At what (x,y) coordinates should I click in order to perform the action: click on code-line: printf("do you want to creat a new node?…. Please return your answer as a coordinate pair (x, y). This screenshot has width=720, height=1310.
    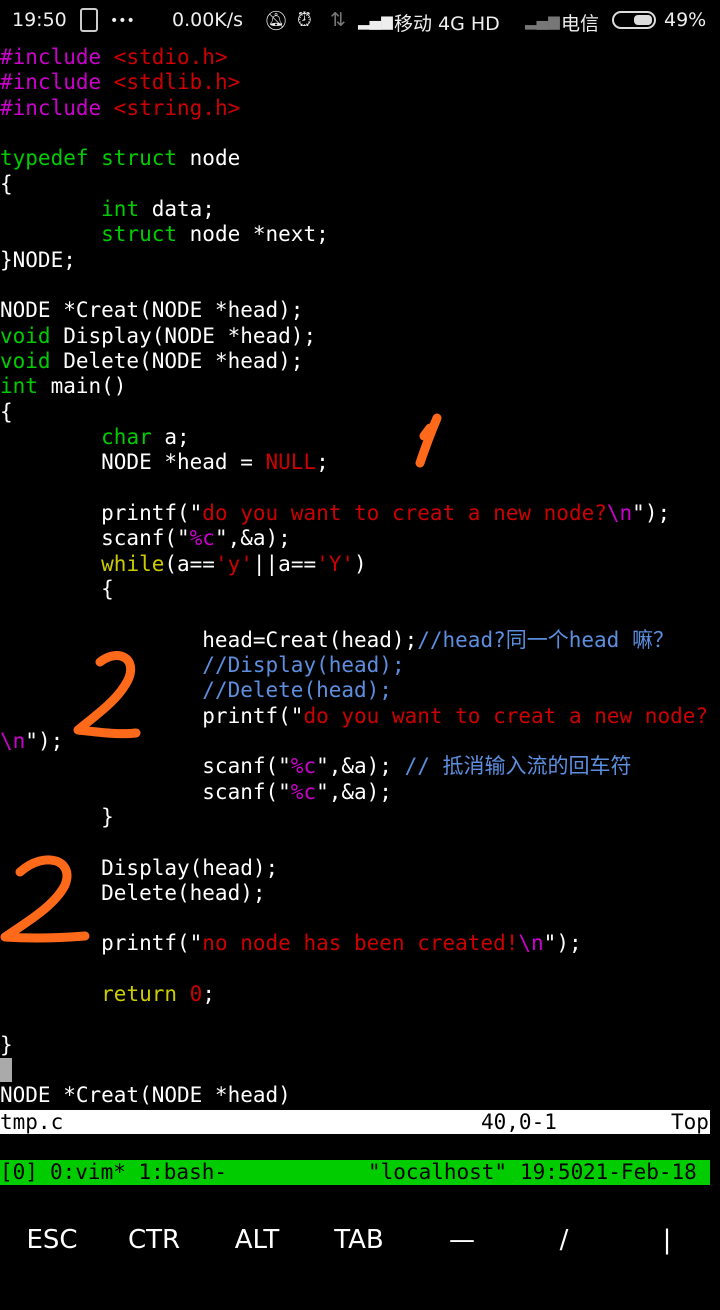
    Looking at the image, I should click on (360, 513).